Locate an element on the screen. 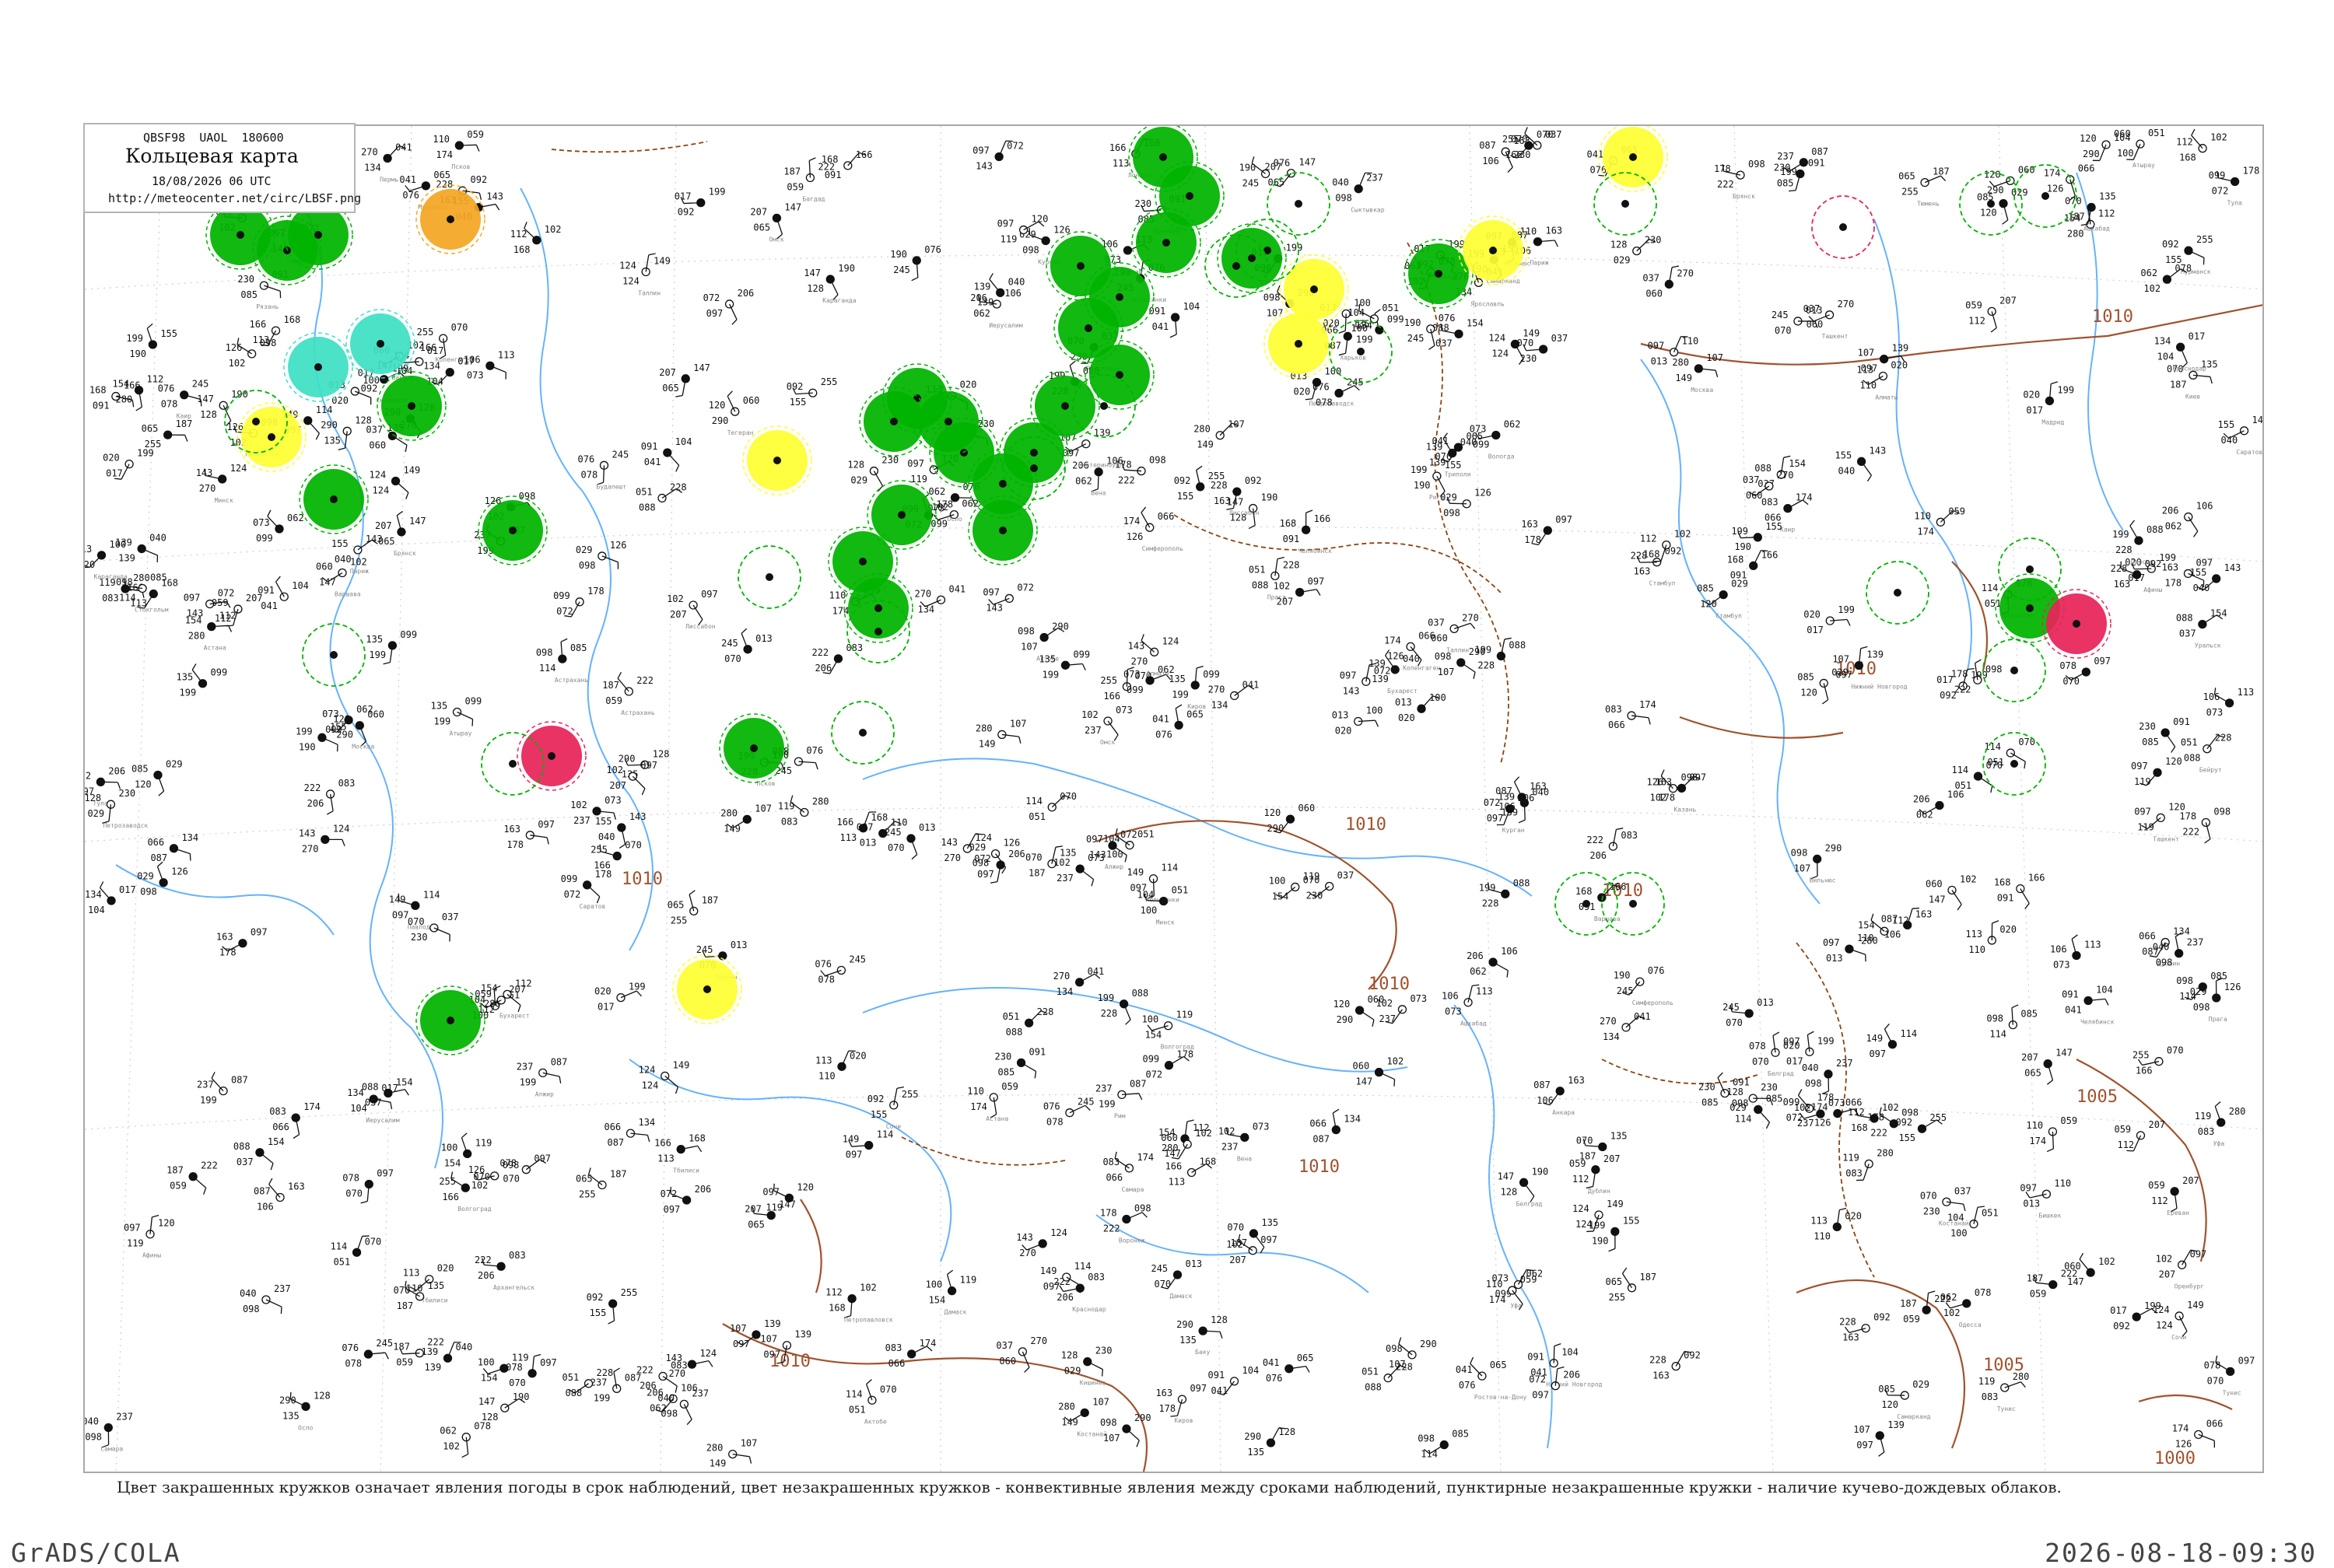  station-plot: 085029120Самарканд is located at coordinates (1905, 1399).